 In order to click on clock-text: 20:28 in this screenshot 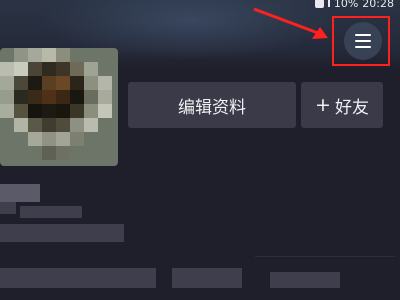, I will do `click(378, 5)`.